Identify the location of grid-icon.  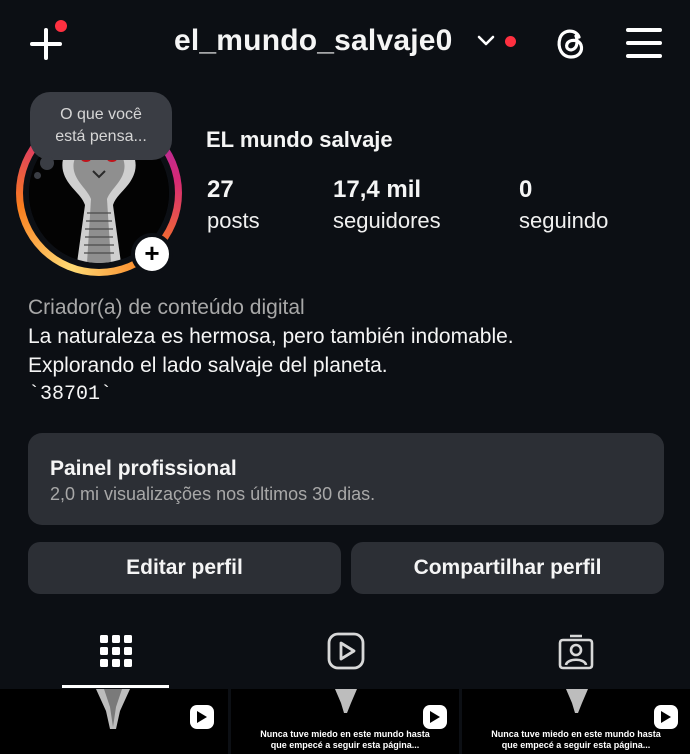
(116, 651).